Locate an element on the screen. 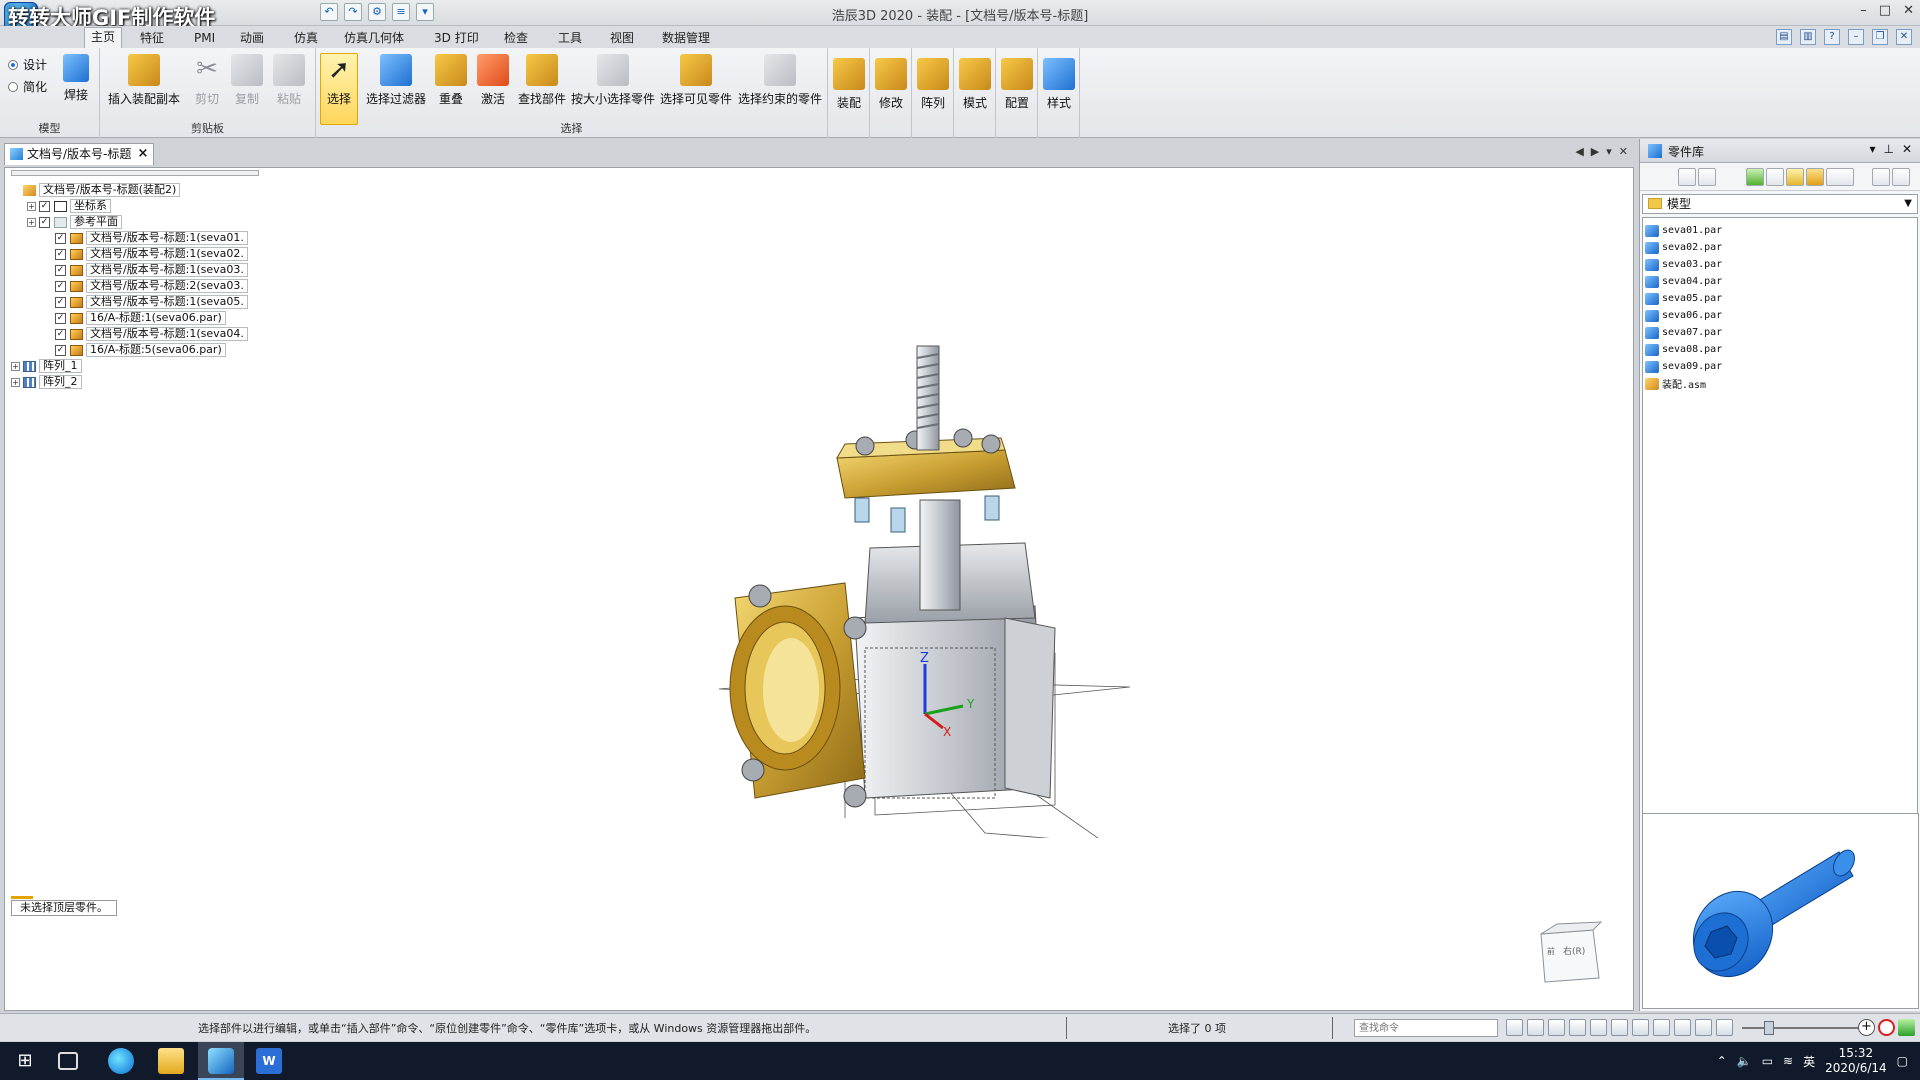  tray-chevron-up-icon: ⌃ is located at coordinates (1722, 1061).